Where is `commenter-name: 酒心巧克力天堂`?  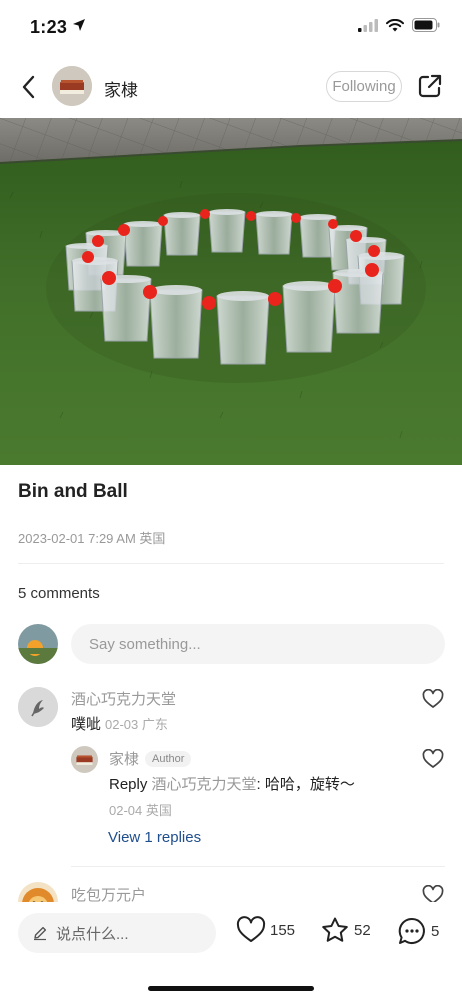
commenter-name: 酒心巧克力天堂 is located at coordinates (123, 698).